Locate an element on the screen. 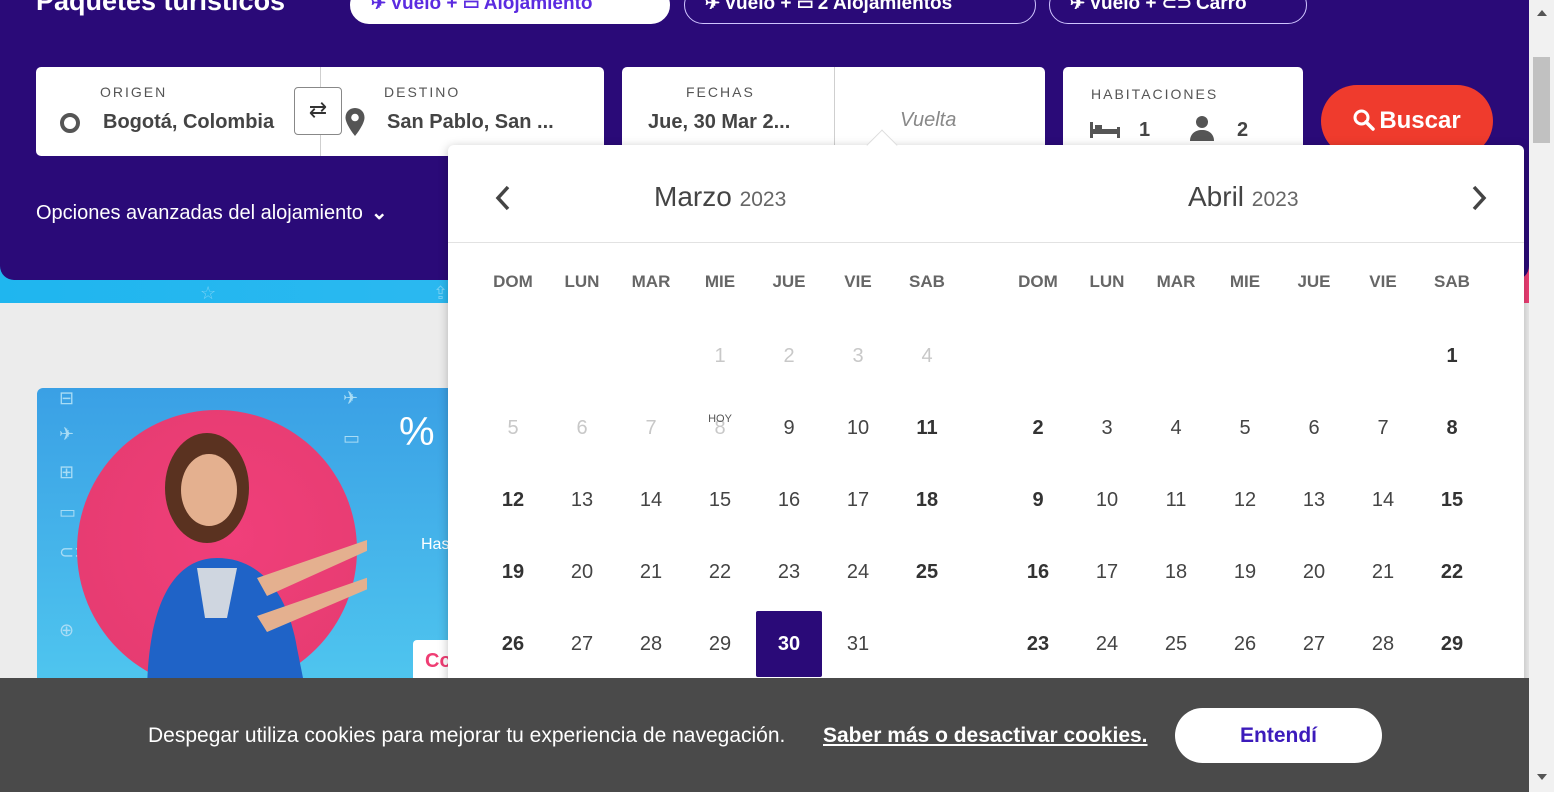  person-icon is located at coordinates (1202, 128).